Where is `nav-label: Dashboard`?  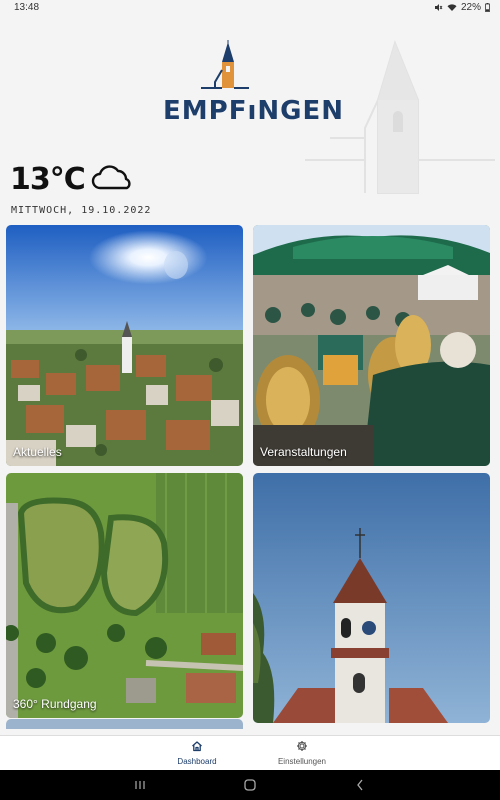
nav-label: Dashboard is located at coordinates (197, 761).